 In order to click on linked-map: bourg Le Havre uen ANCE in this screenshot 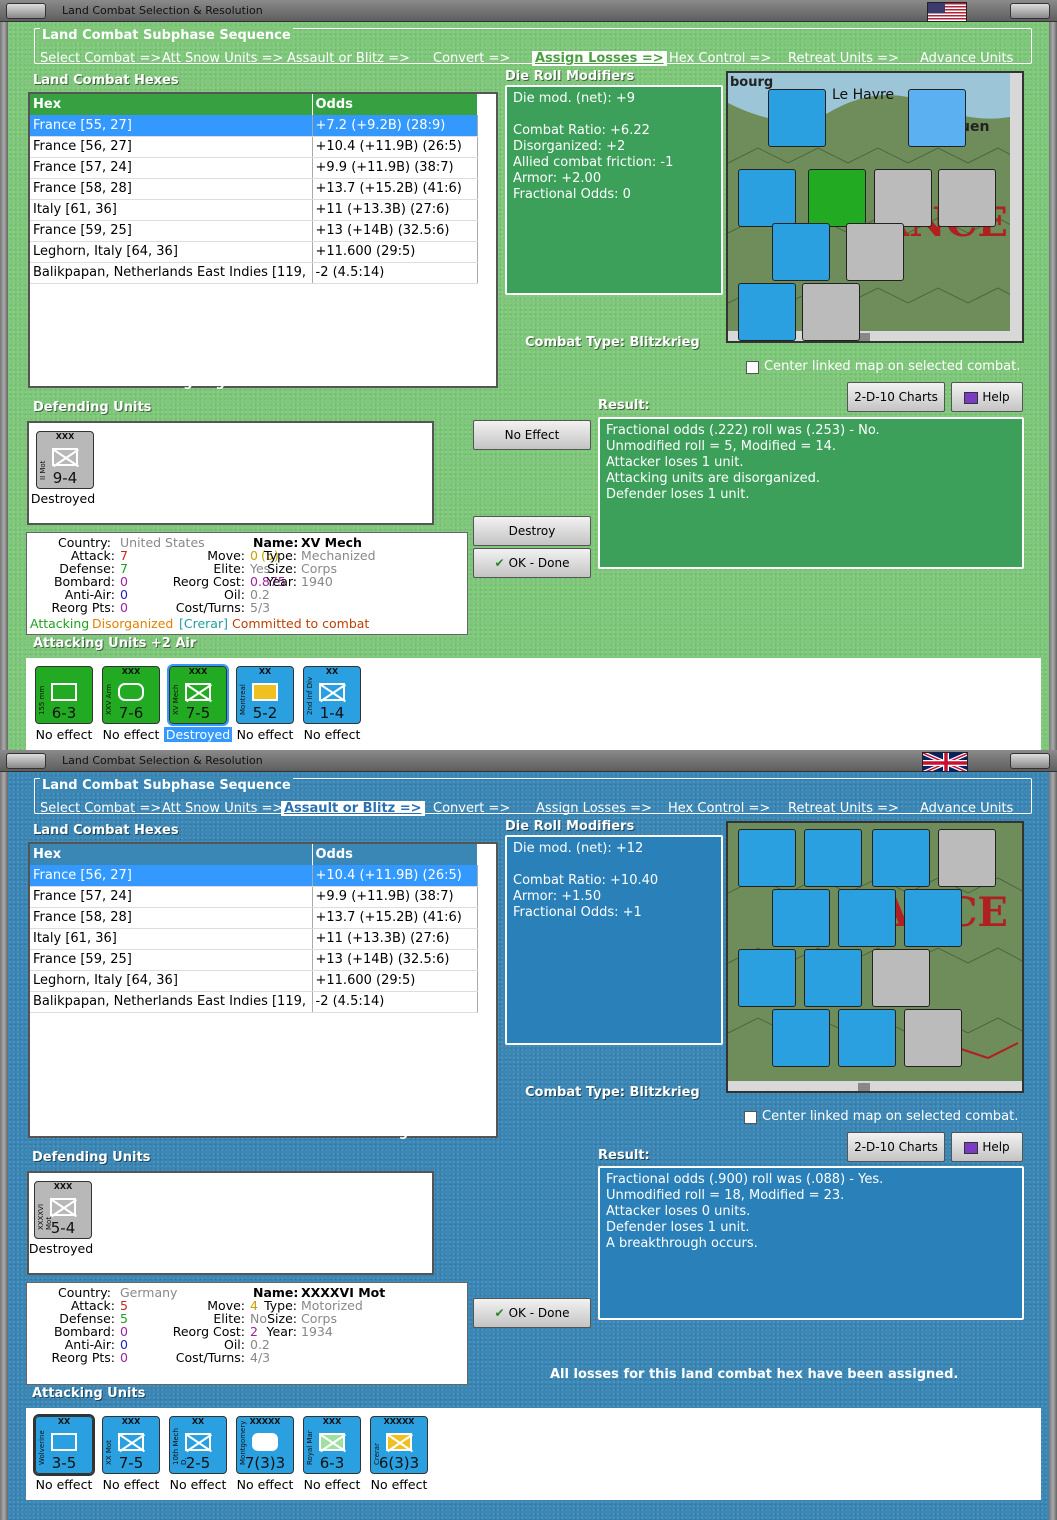, I will do `click(875, 207)`.